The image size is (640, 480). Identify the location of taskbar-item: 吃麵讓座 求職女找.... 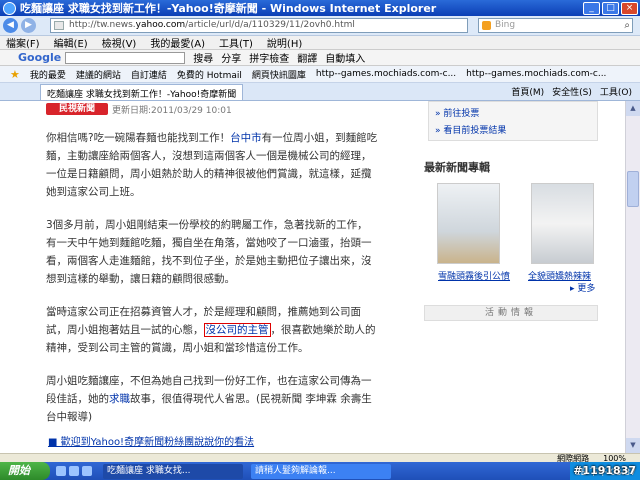
(173, 471).